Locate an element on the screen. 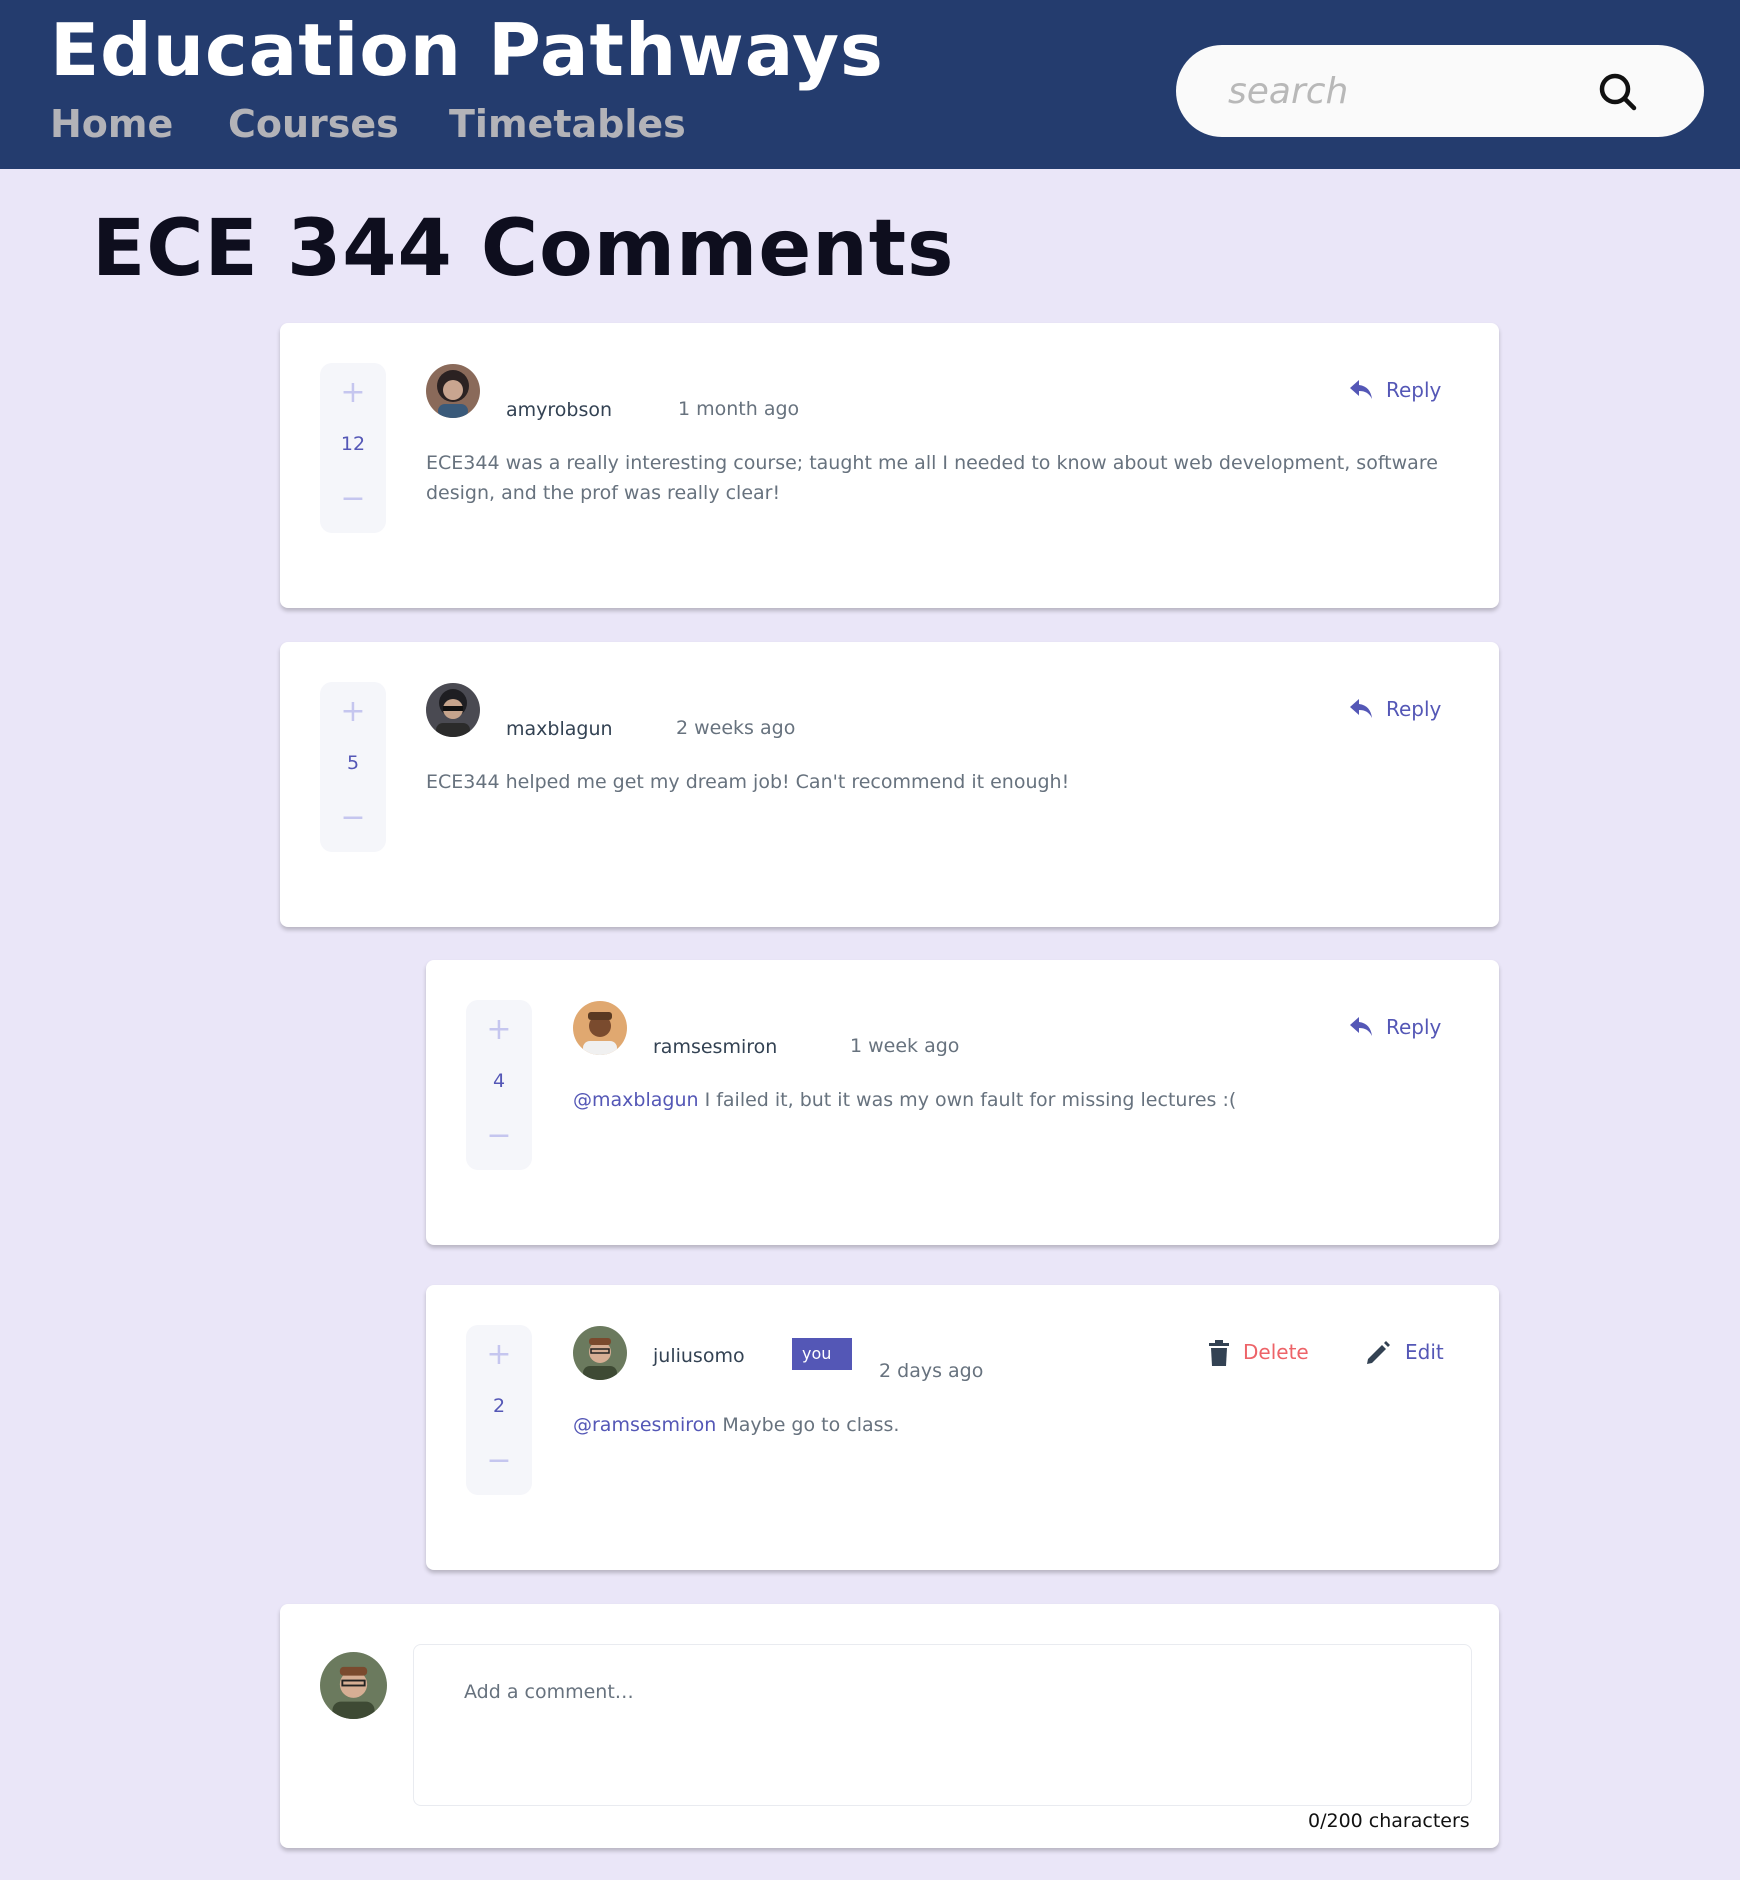 The width and height of the screenshot is (1740, 1880). char-counter: 0/200 characters is located at coordinates (1389, 1821).